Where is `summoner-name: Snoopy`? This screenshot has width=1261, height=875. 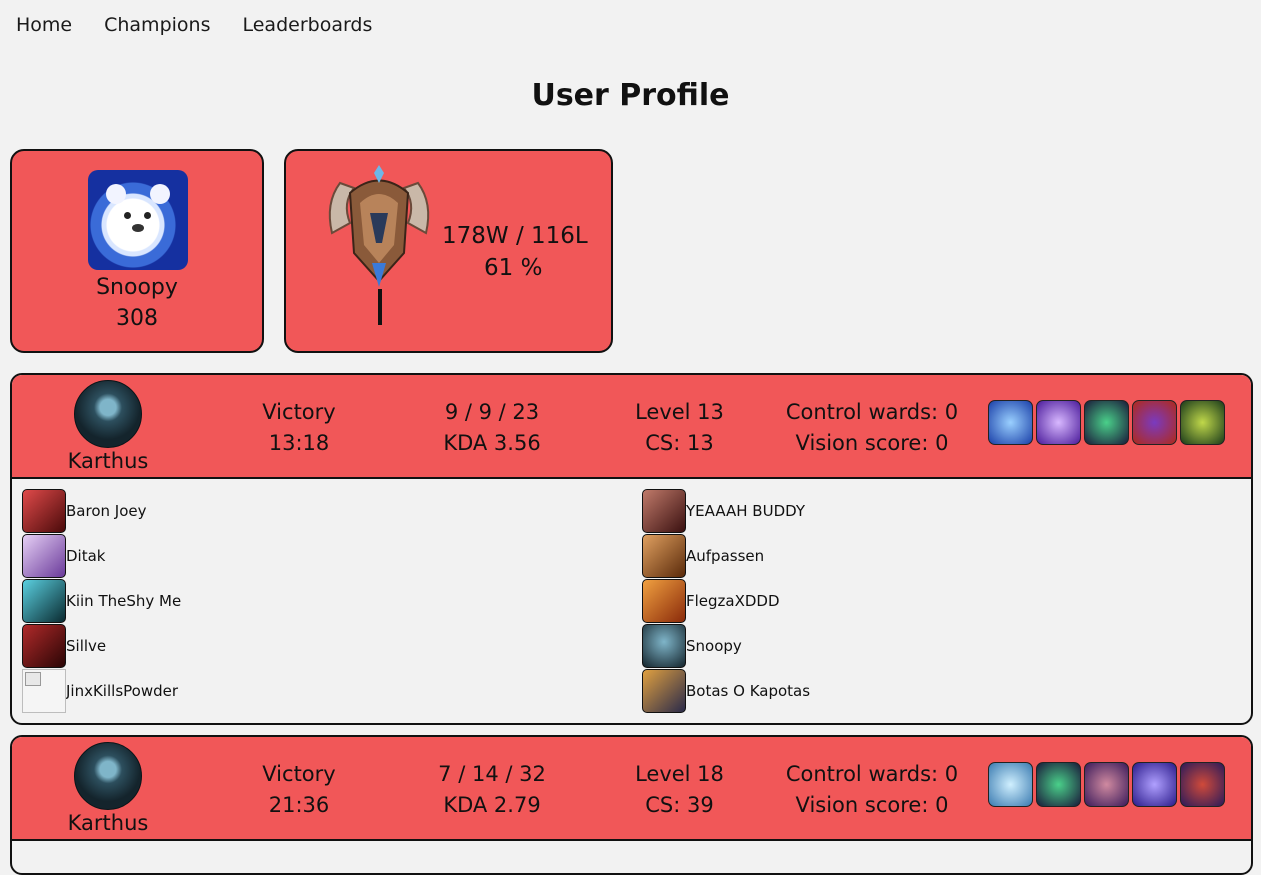
summoner-name: Snoopy is located at coordinates (137, 287).